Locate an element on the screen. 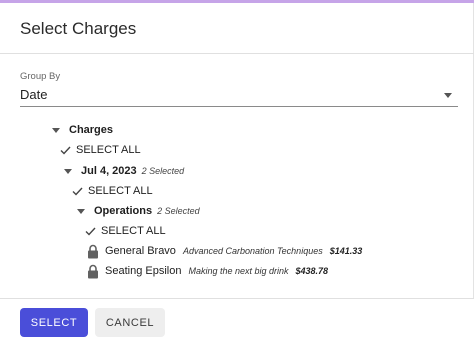  category-selected-count: 2 Selected is located at coordinates (178, 211).